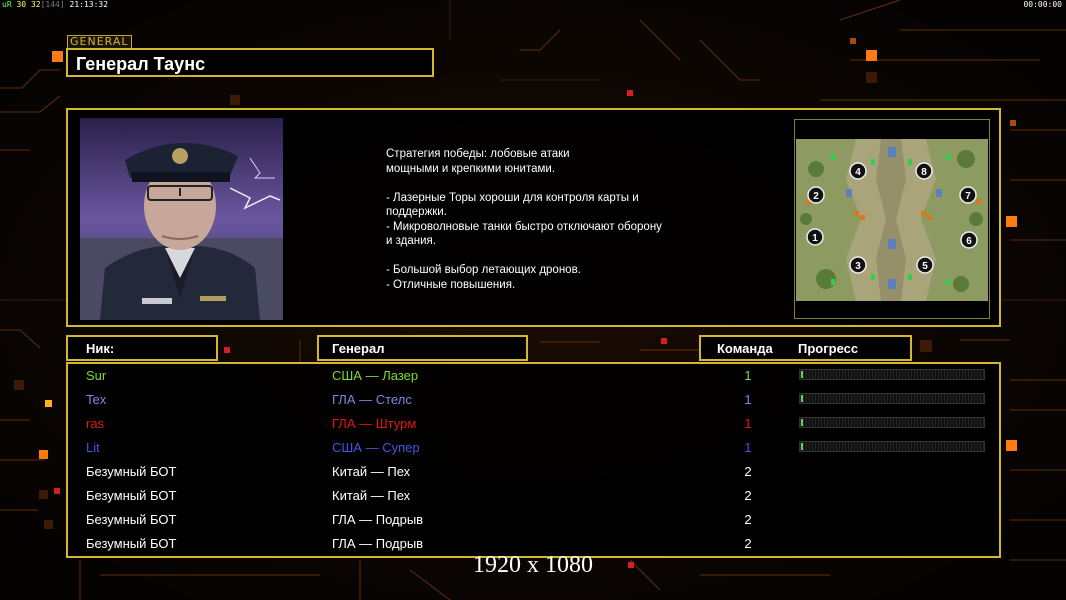 The image size is (1066, 600). I want to click on player-row: Безумный БОТ ГЛА — Подрыв 2, so click(467, 520).